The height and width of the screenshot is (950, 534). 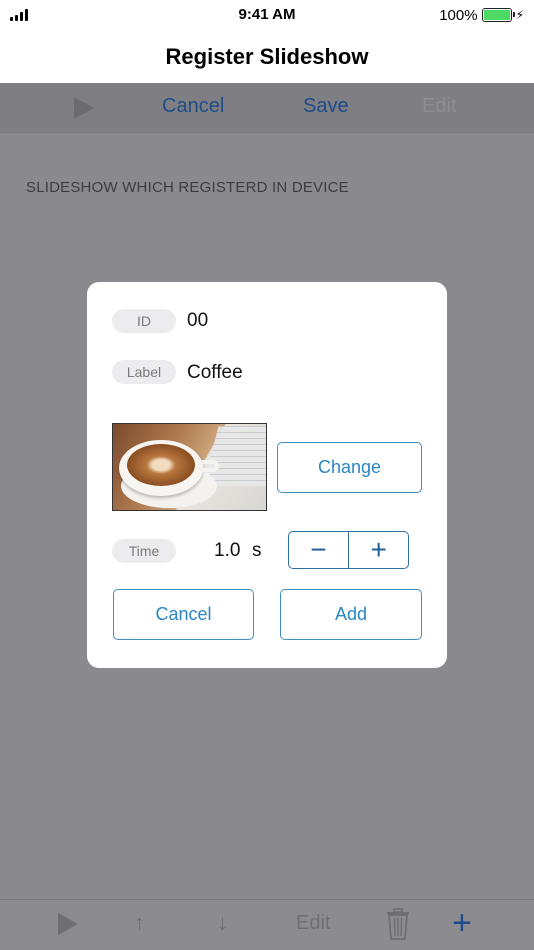 What do you see at coordinates (349, 467) in the screenshot?
I see `change-image-button: Change` at bounding box center [349, 467].